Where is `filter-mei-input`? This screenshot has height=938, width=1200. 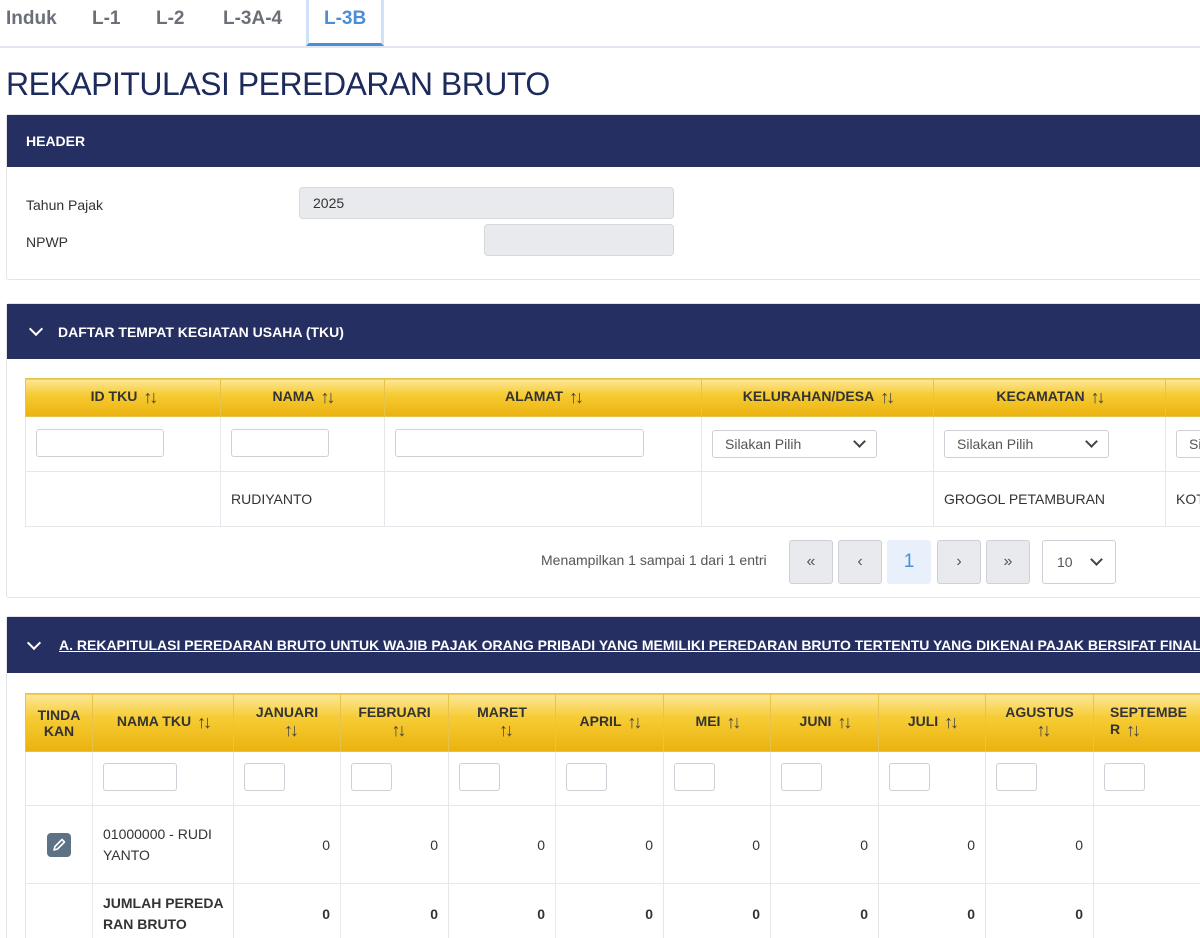 filter-mei-input is located at coordinates (694, 777).